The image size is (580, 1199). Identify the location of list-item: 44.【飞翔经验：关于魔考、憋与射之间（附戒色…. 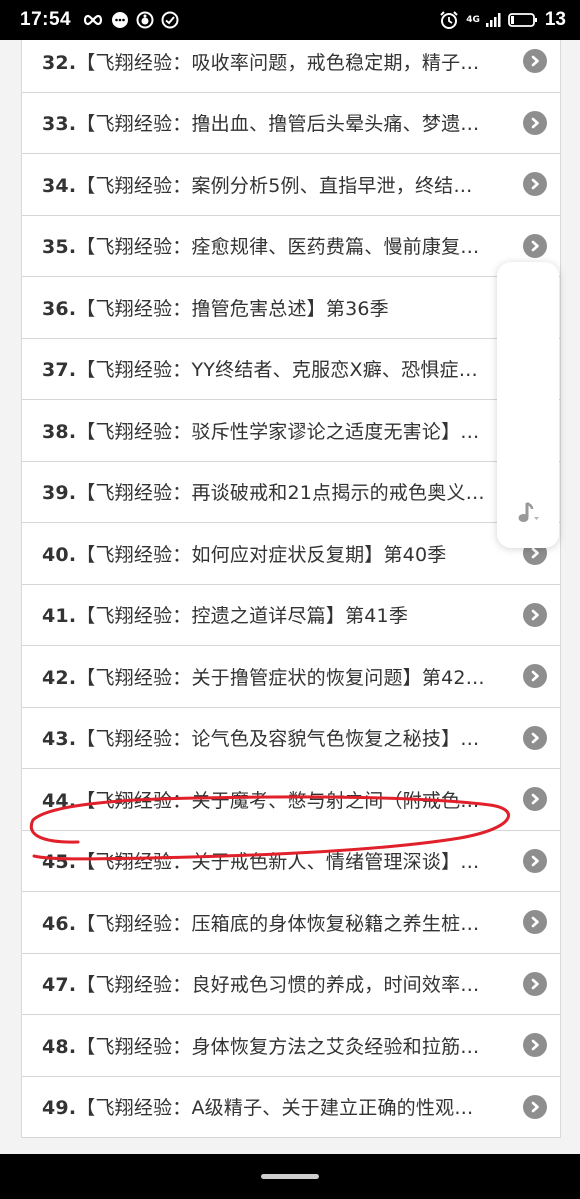
(291, 800).